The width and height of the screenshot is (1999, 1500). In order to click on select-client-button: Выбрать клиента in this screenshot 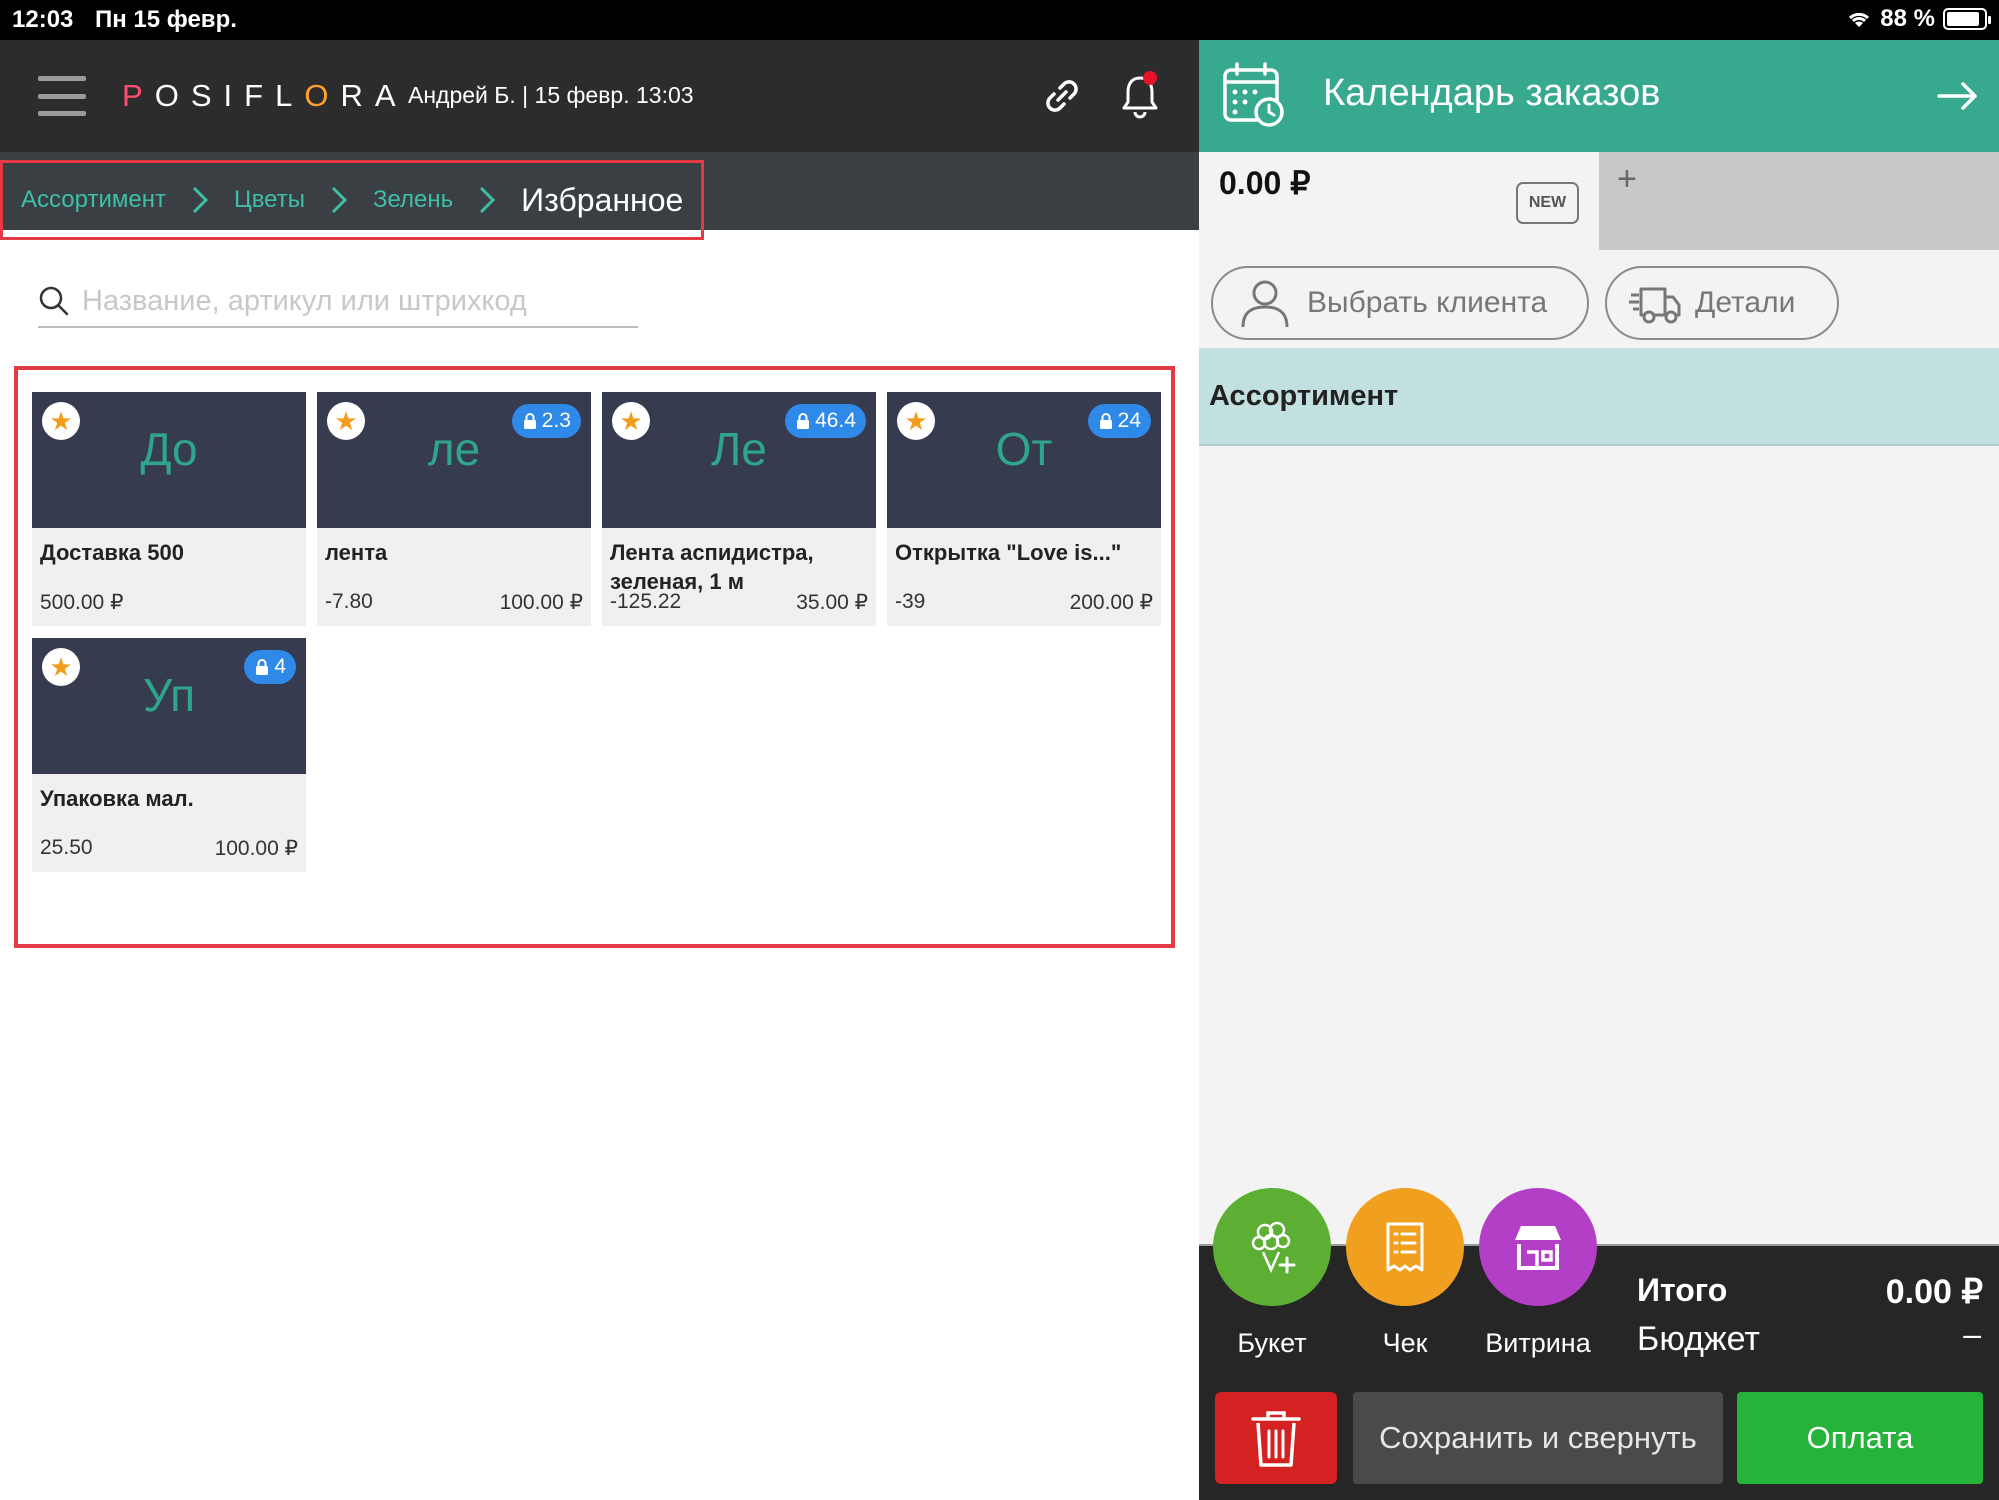, I will do `click(1400, 303)`.